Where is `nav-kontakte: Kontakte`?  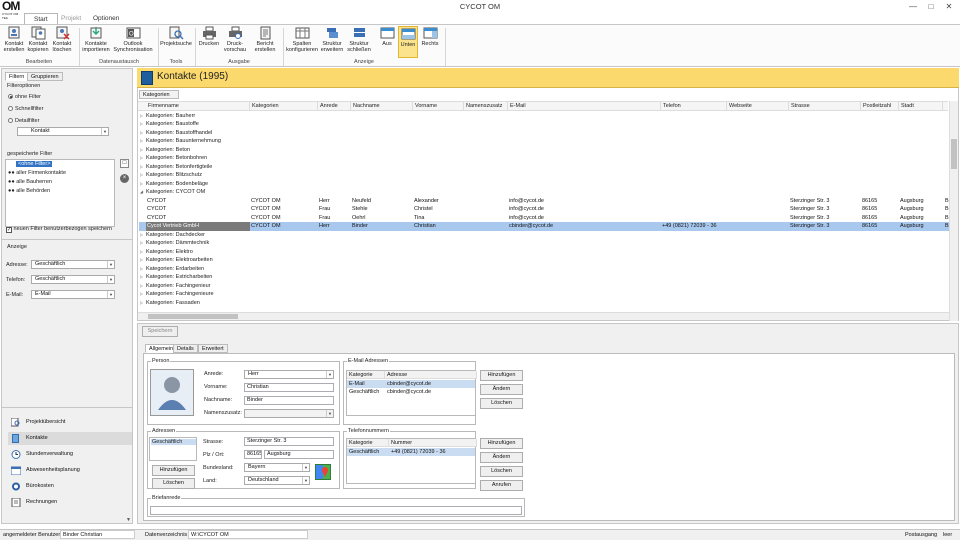
nav-kontakte: Kontakte is located at coordinates (70, 438).